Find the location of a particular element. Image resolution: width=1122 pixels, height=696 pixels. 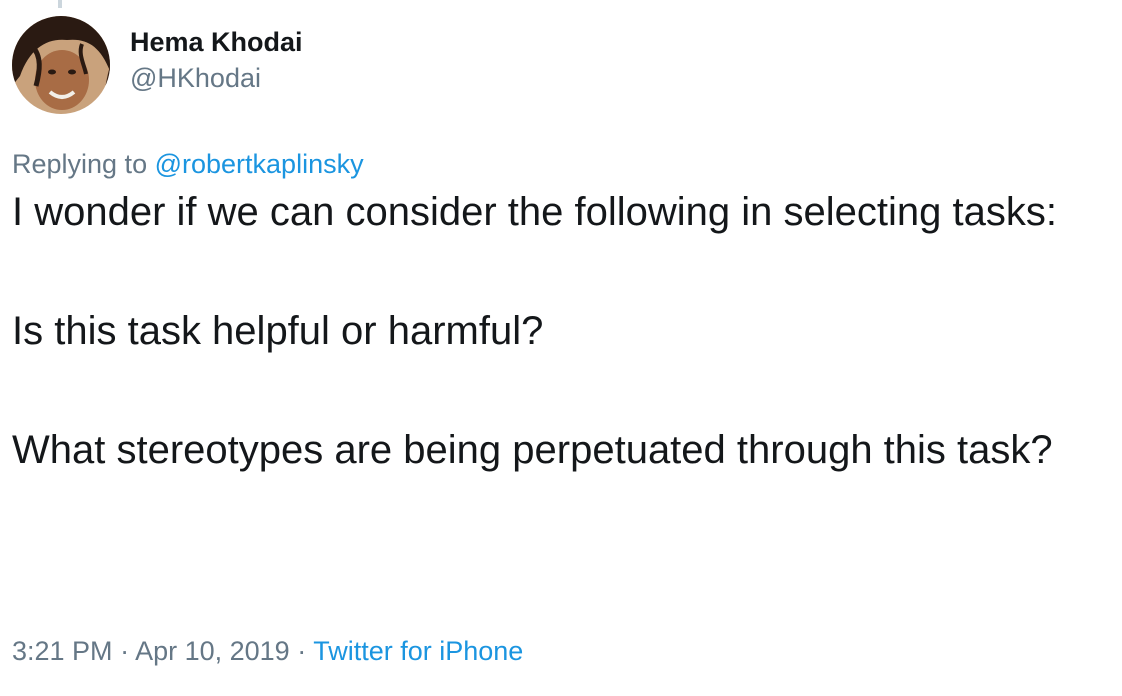

author-names: Hema Khodai @HKhodai is located at coordinates (216, 60).